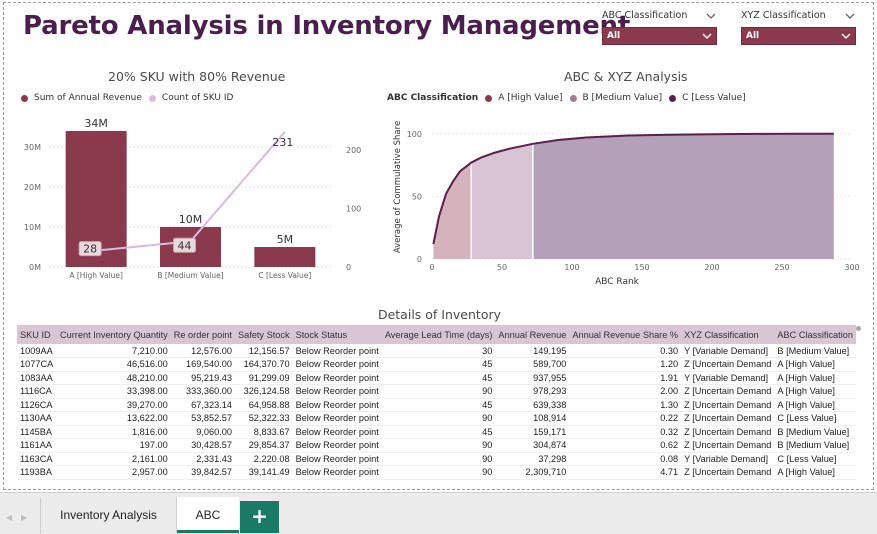 Image resolution: width=877 pixels, height=534 pixels. What do you see at coordinates (37, 432) in the screenshot?
I see `table-cell: 1145BA` at bounding box center [37, 432].